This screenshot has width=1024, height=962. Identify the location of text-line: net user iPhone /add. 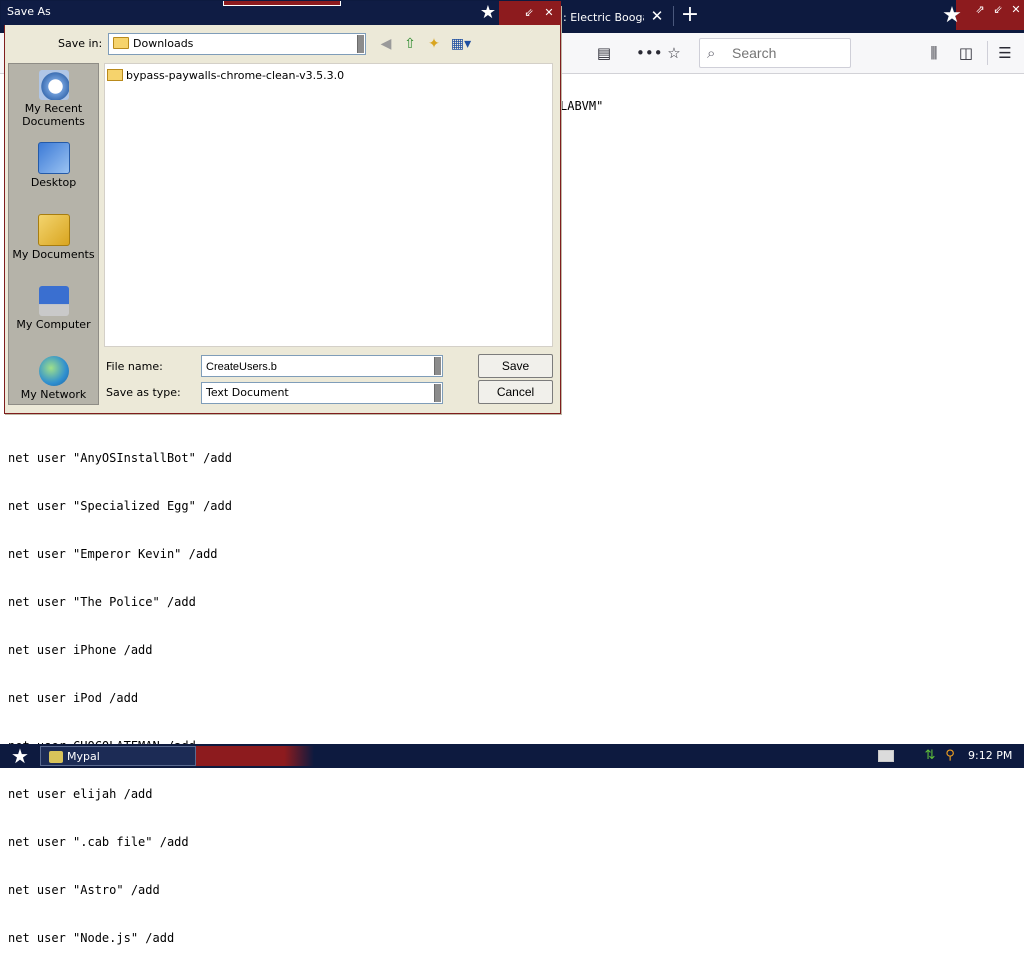
(80, 650).